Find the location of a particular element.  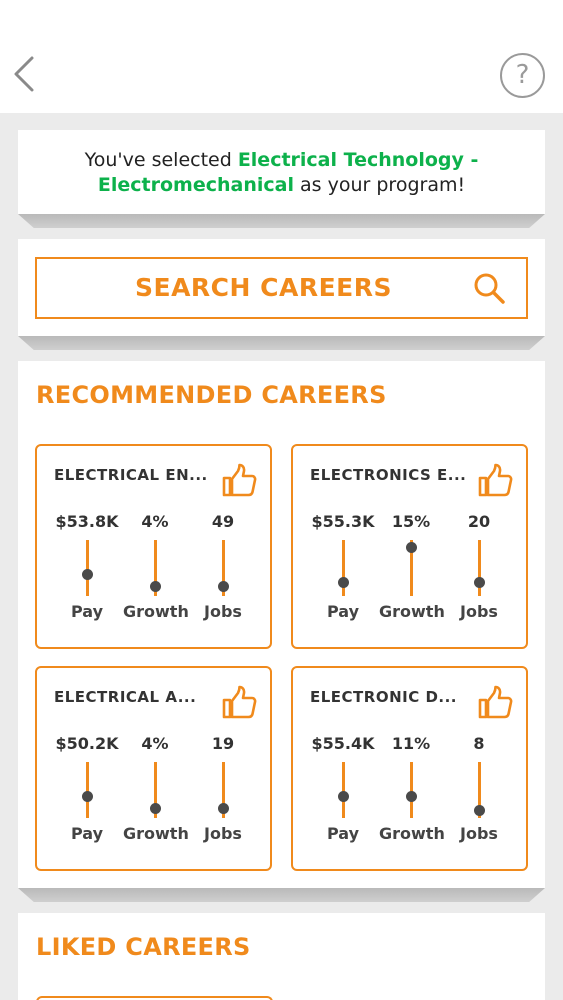

metric-value: $53.8K is located at coordinates (87, 521).